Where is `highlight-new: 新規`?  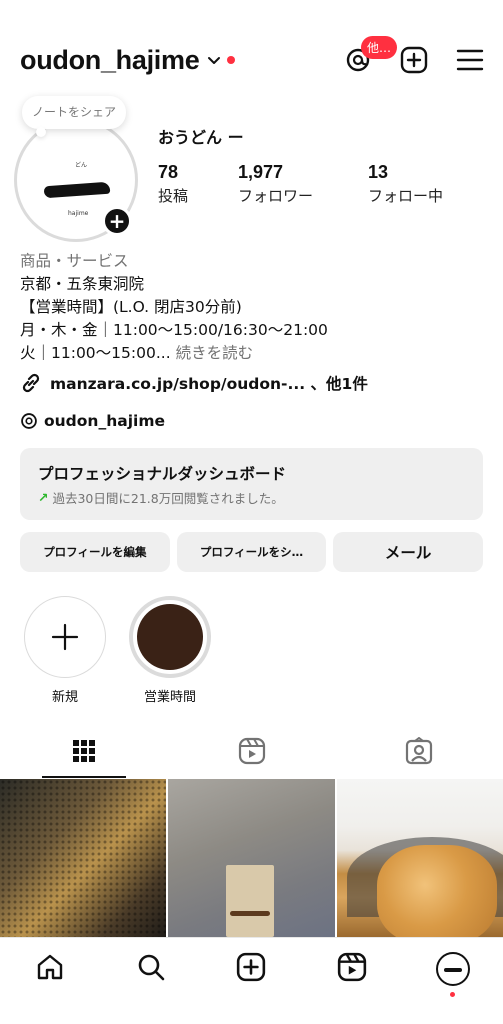 highlight-new: 新規 is located at coordinates (65, 650).